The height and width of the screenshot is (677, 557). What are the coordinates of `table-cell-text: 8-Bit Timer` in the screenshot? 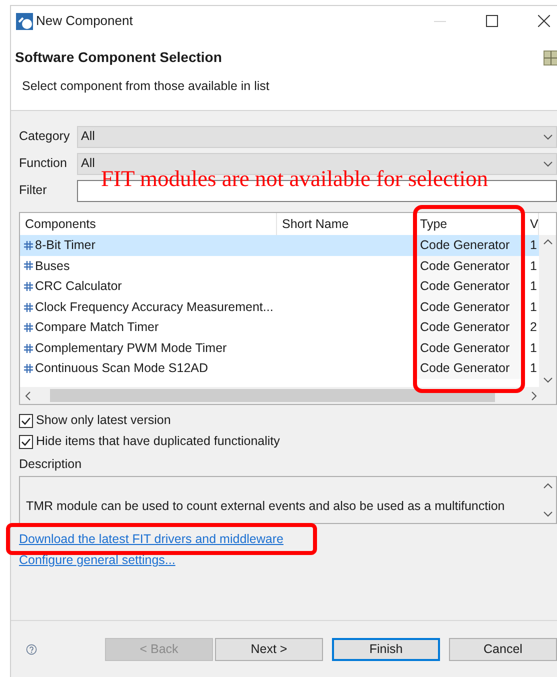 It's located at (65, 245).